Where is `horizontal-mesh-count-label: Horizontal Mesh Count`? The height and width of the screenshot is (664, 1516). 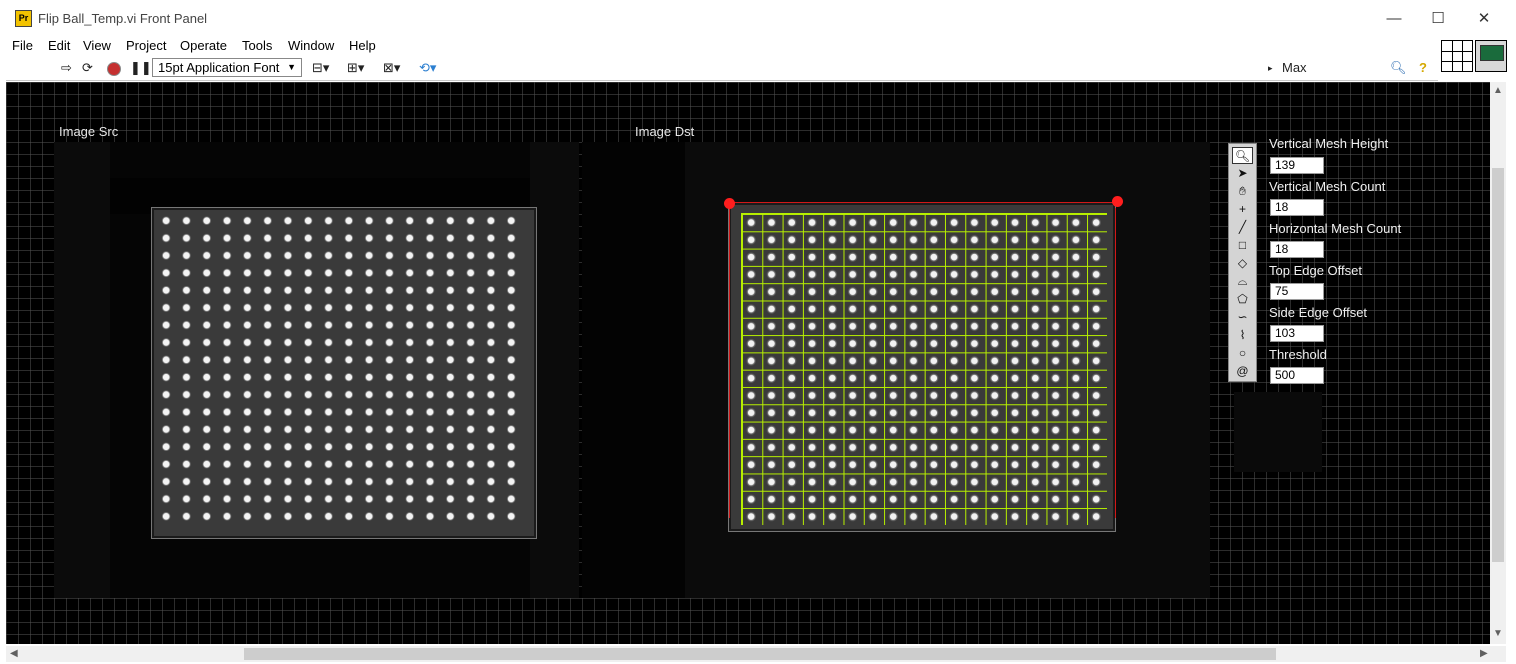
horizontal-mesh-count-label: Horizontal Mesh Count is located at coordinates (1335, 228).